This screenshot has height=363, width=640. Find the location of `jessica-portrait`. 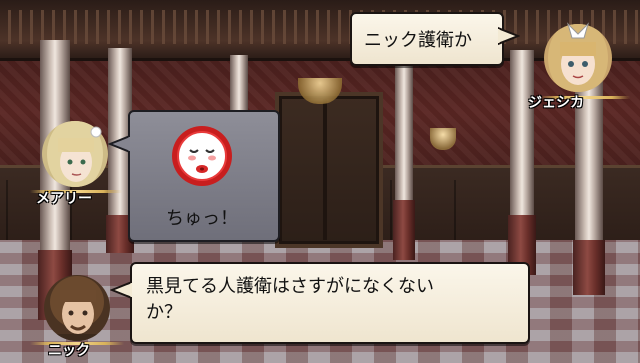

jessica-portrait is located at coordinates (578, 57).